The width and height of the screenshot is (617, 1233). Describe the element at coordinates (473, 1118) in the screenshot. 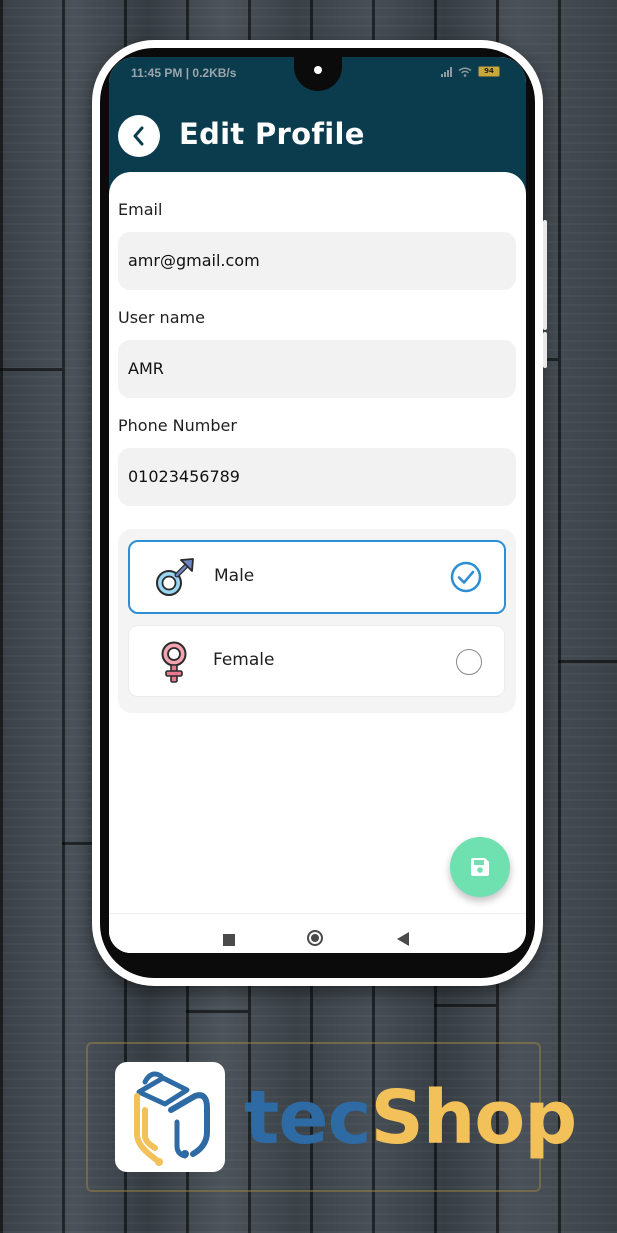

I see `brand-part-shop: Shop` at that location.